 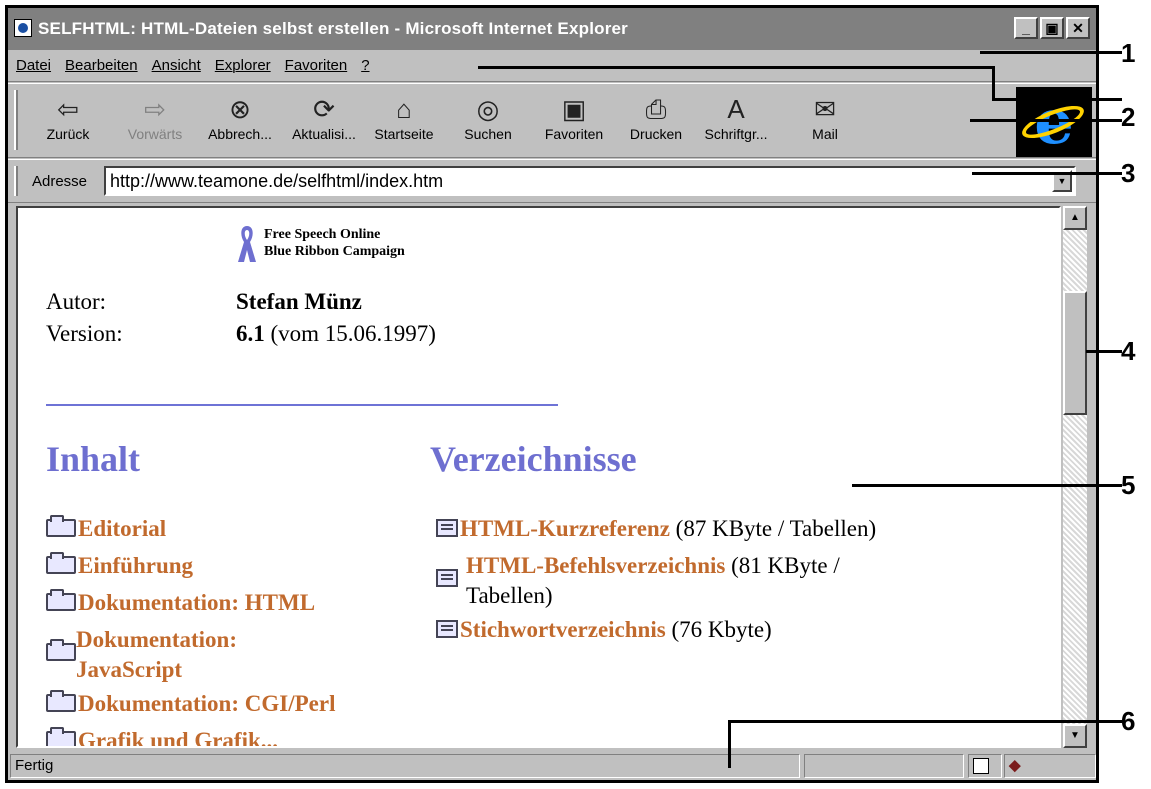 What do you see at coordinates (16, 181) in the screenshot?
I see `address-grip` at bounding box center [16, 181].